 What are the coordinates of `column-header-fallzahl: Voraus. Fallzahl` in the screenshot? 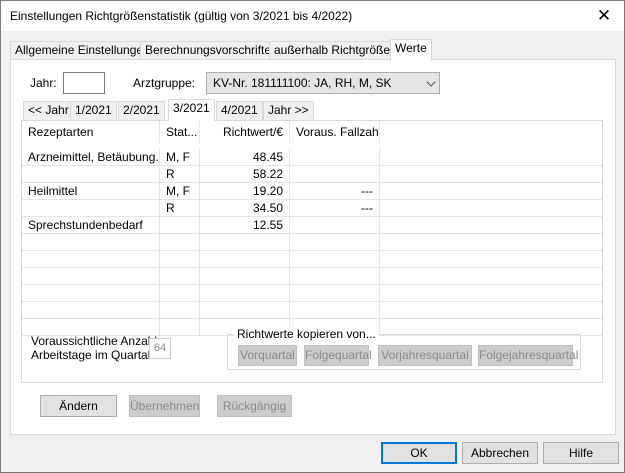 It's located at (335, 132).